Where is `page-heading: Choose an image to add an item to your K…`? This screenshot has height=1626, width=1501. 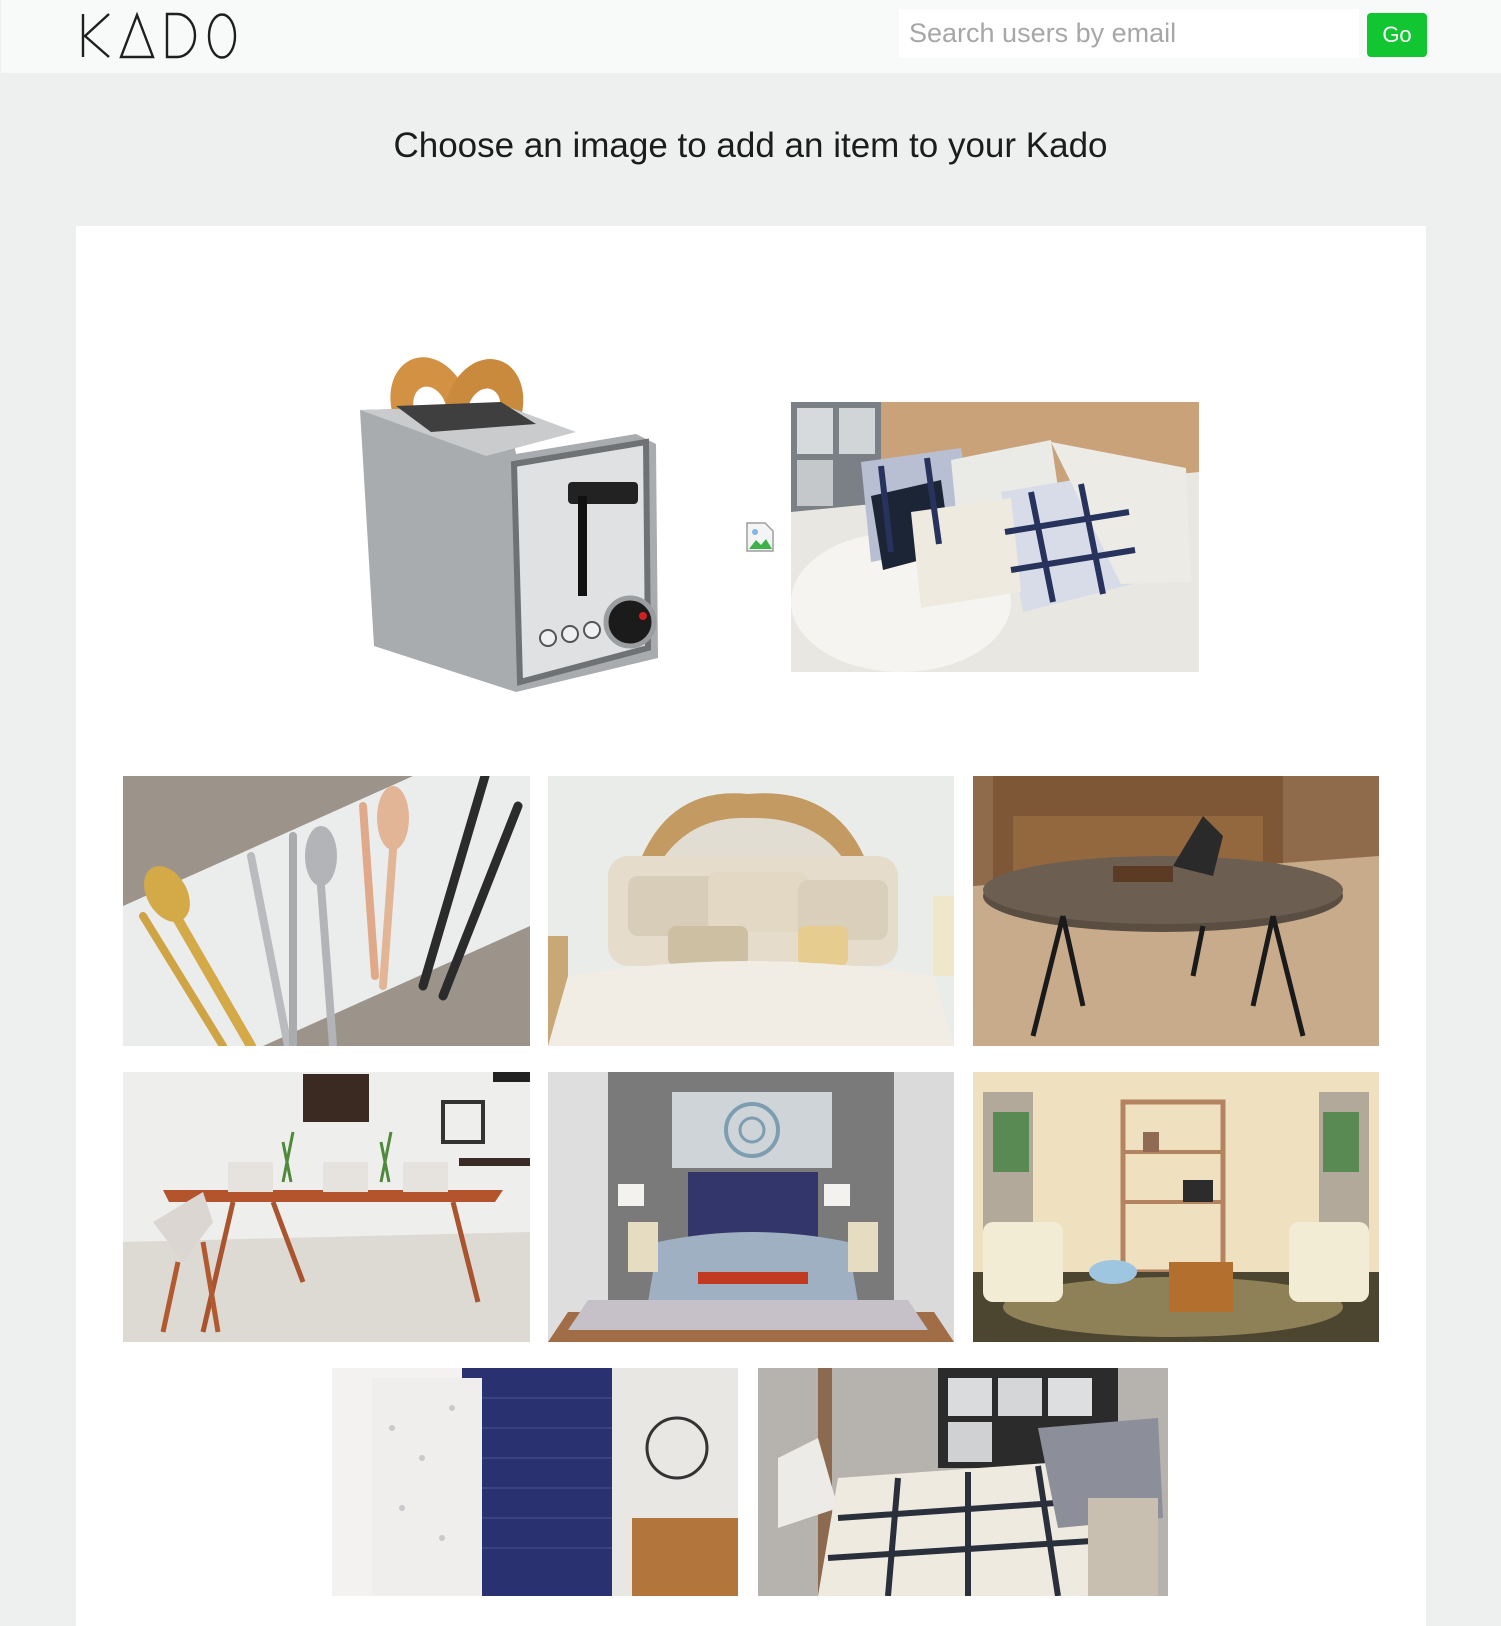
page-heading: Choose an image to add an item to your K… is located at coordinates (750, 145).